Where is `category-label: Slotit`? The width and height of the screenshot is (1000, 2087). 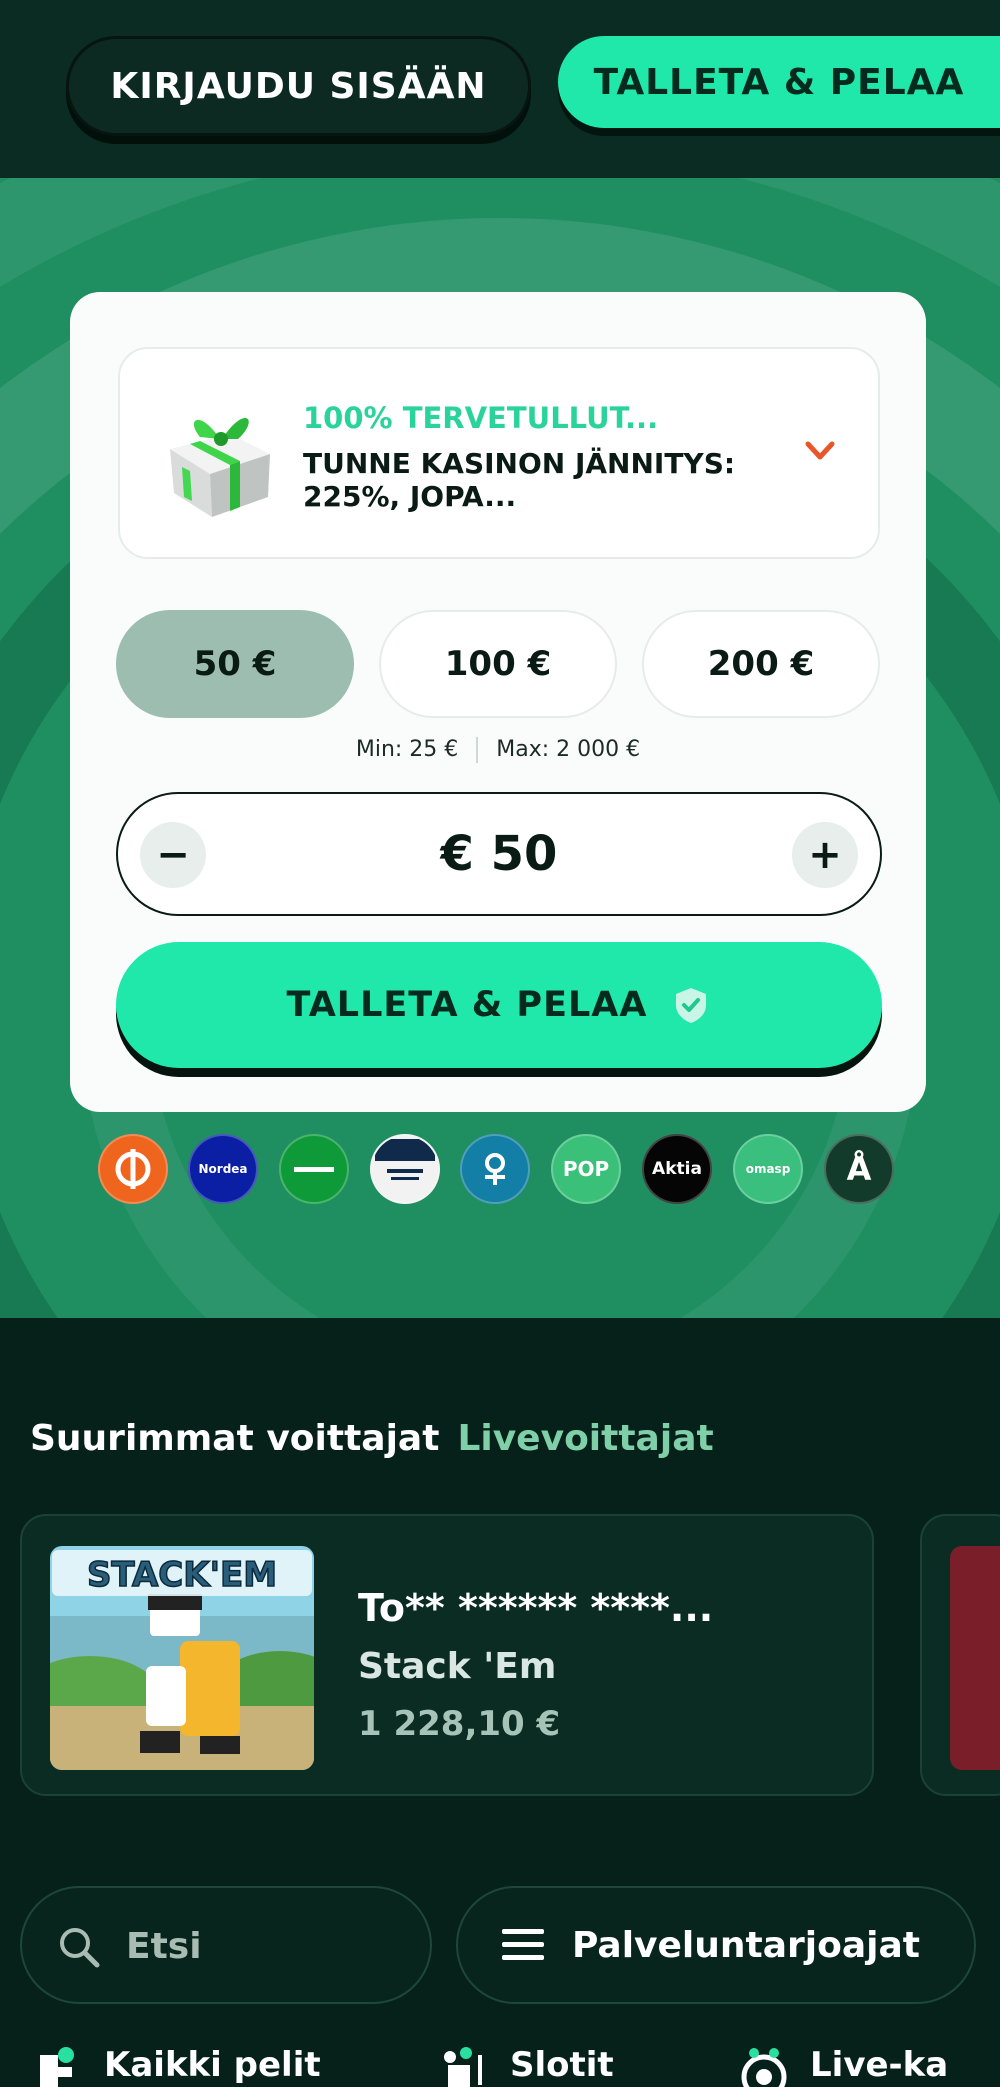 category-label: Slotit is located at coordinates (562, 2065).